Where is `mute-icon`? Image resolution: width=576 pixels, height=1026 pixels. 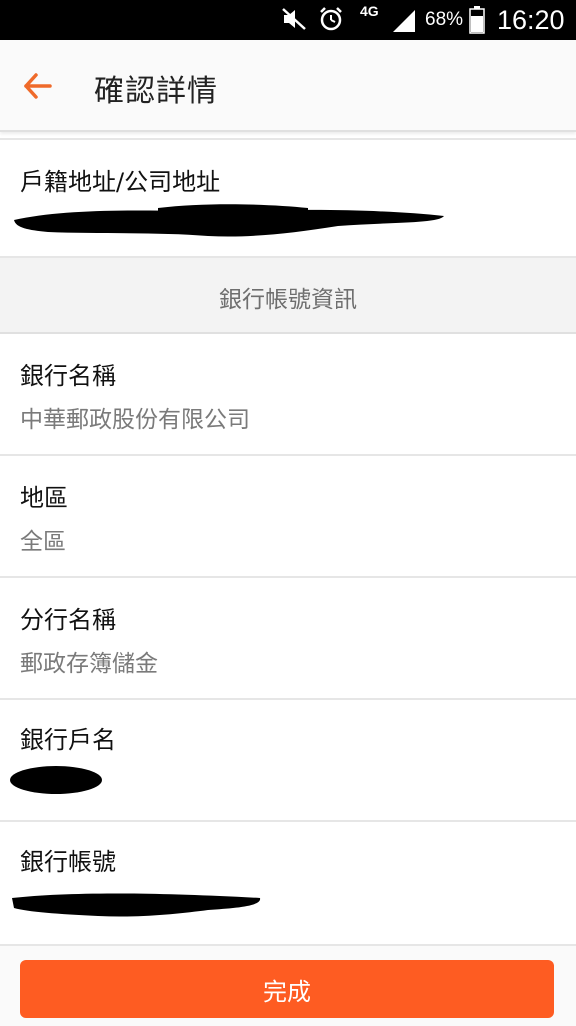
mute-icon is located at coordinates (294, 19).